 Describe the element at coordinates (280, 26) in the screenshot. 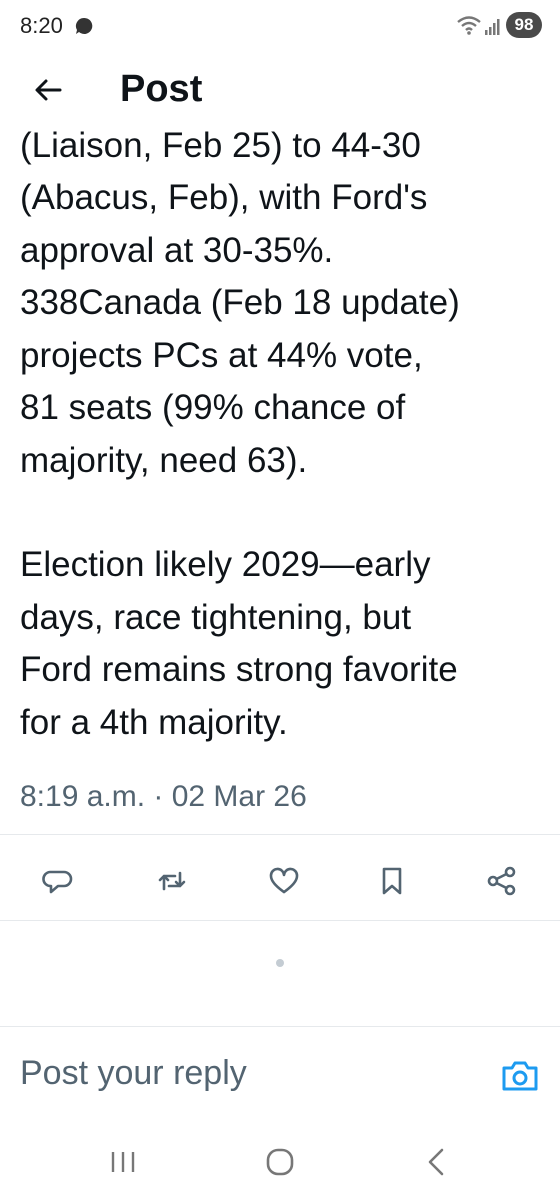

I see `status-bar: 8:20 98` at that location.